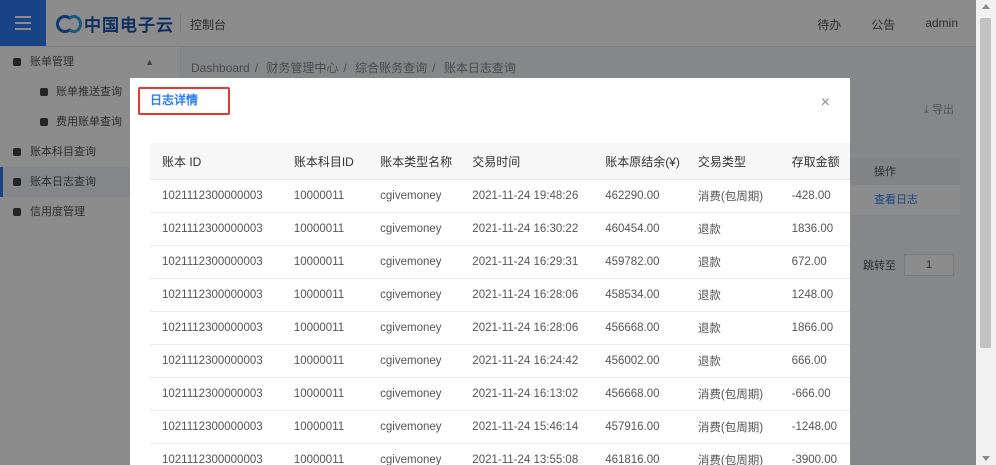  Describe the element at coordinates (814, 262) in the screenshot. I see `table-cell: 672.00` at that location.